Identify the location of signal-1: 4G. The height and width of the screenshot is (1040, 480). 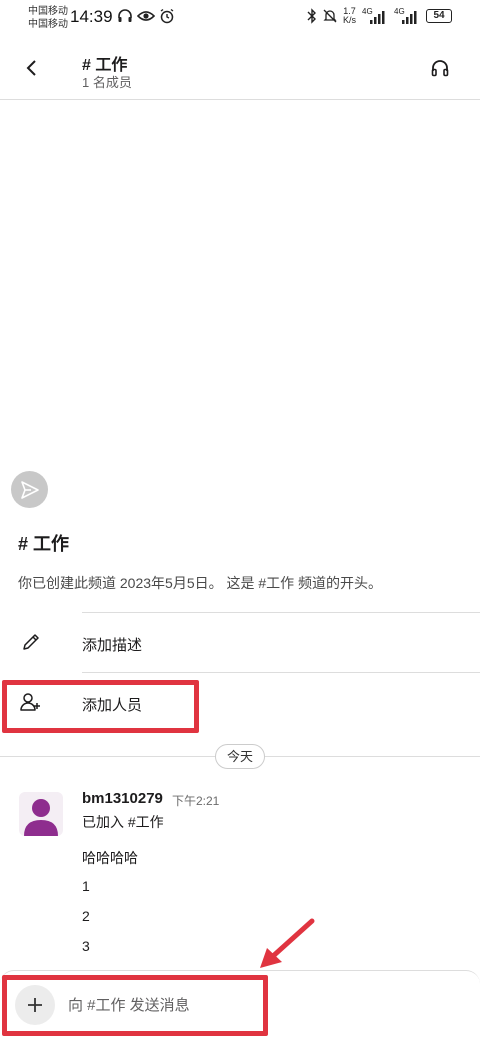
(375, 16).